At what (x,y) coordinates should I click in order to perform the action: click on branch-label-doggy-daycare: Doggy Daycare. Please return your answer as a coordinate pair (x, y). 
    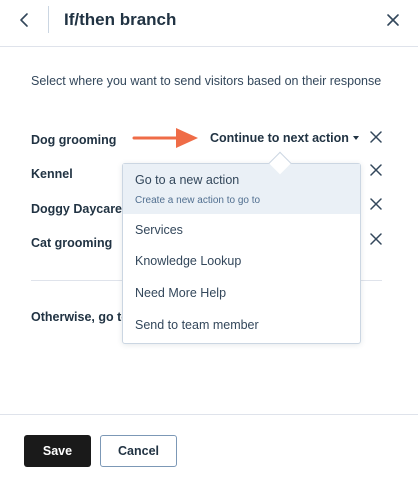
    Looking at the image, I should click on (77, 209).